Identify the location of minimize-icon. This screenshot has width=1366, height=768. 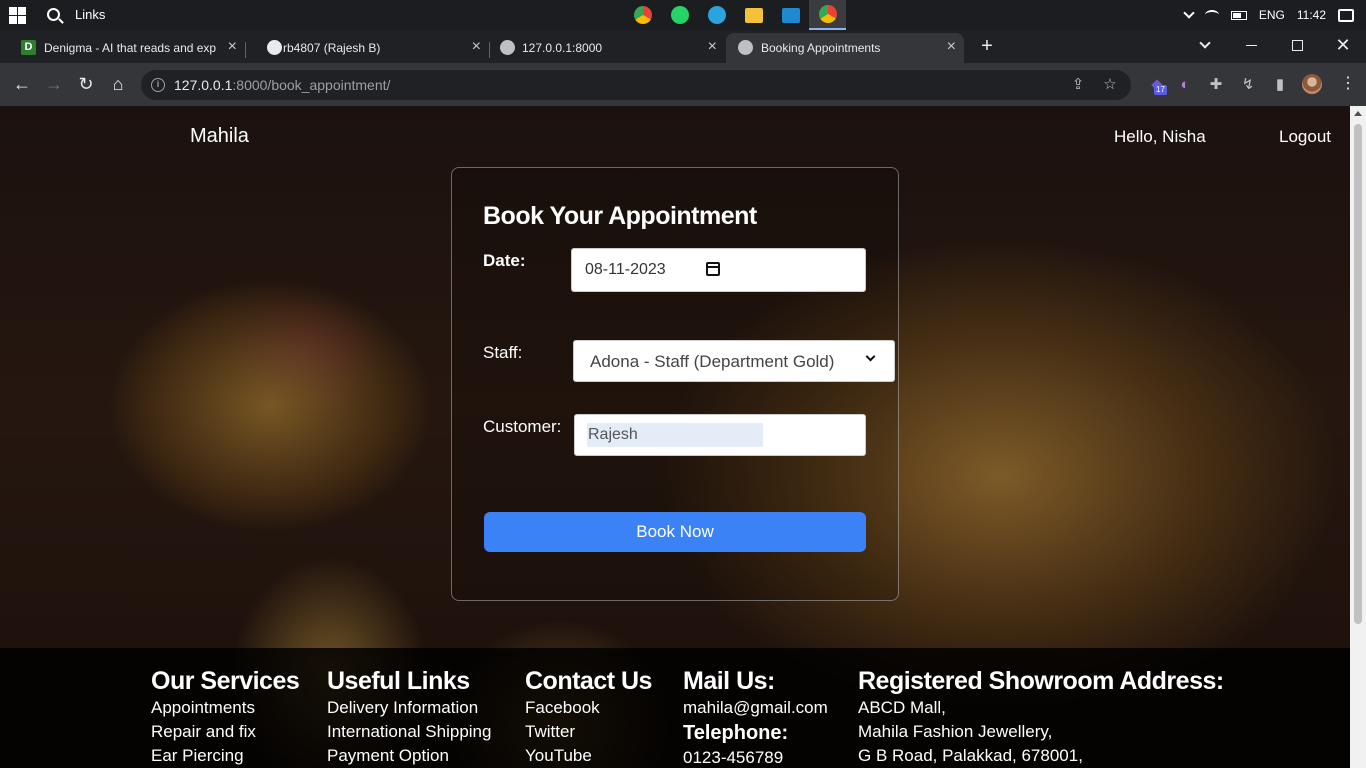
(1251, 45).